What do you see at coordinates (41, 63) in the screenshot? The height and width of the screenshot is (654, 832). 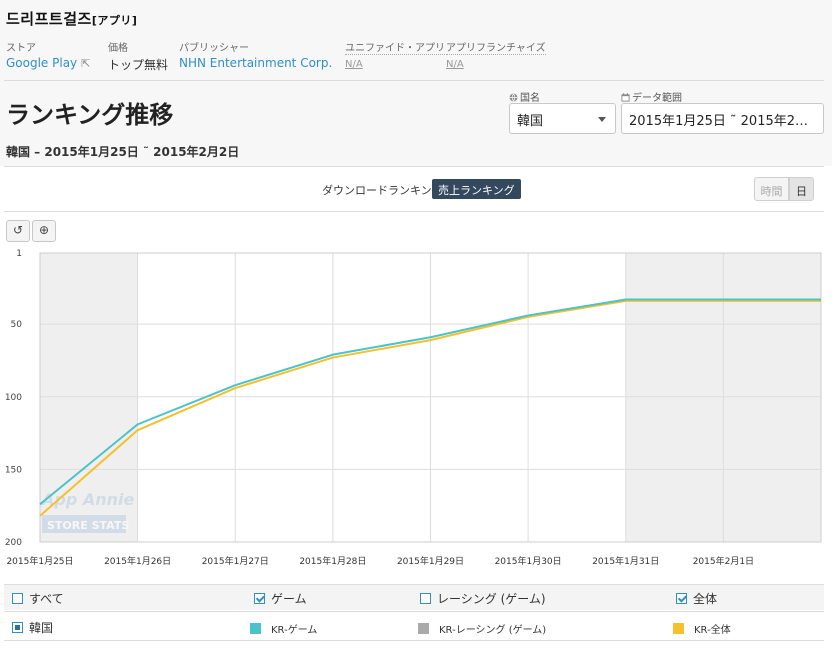 I see `store-link: Google Play` at bounding box center [41, 63].